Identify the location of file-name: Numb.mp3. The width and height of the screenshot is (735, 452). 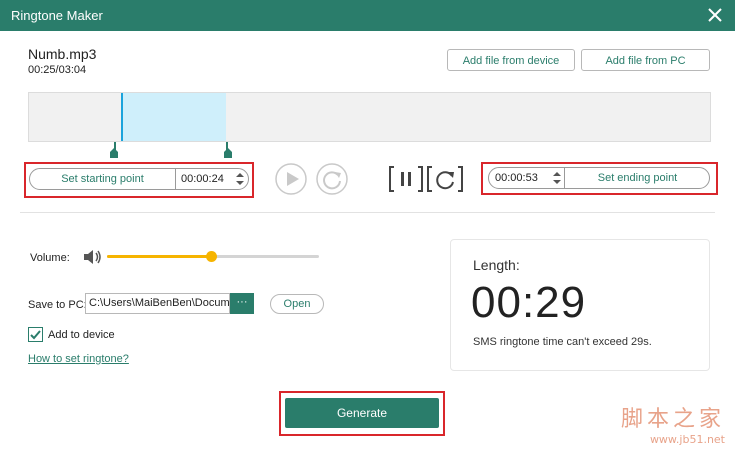
(62, 54).